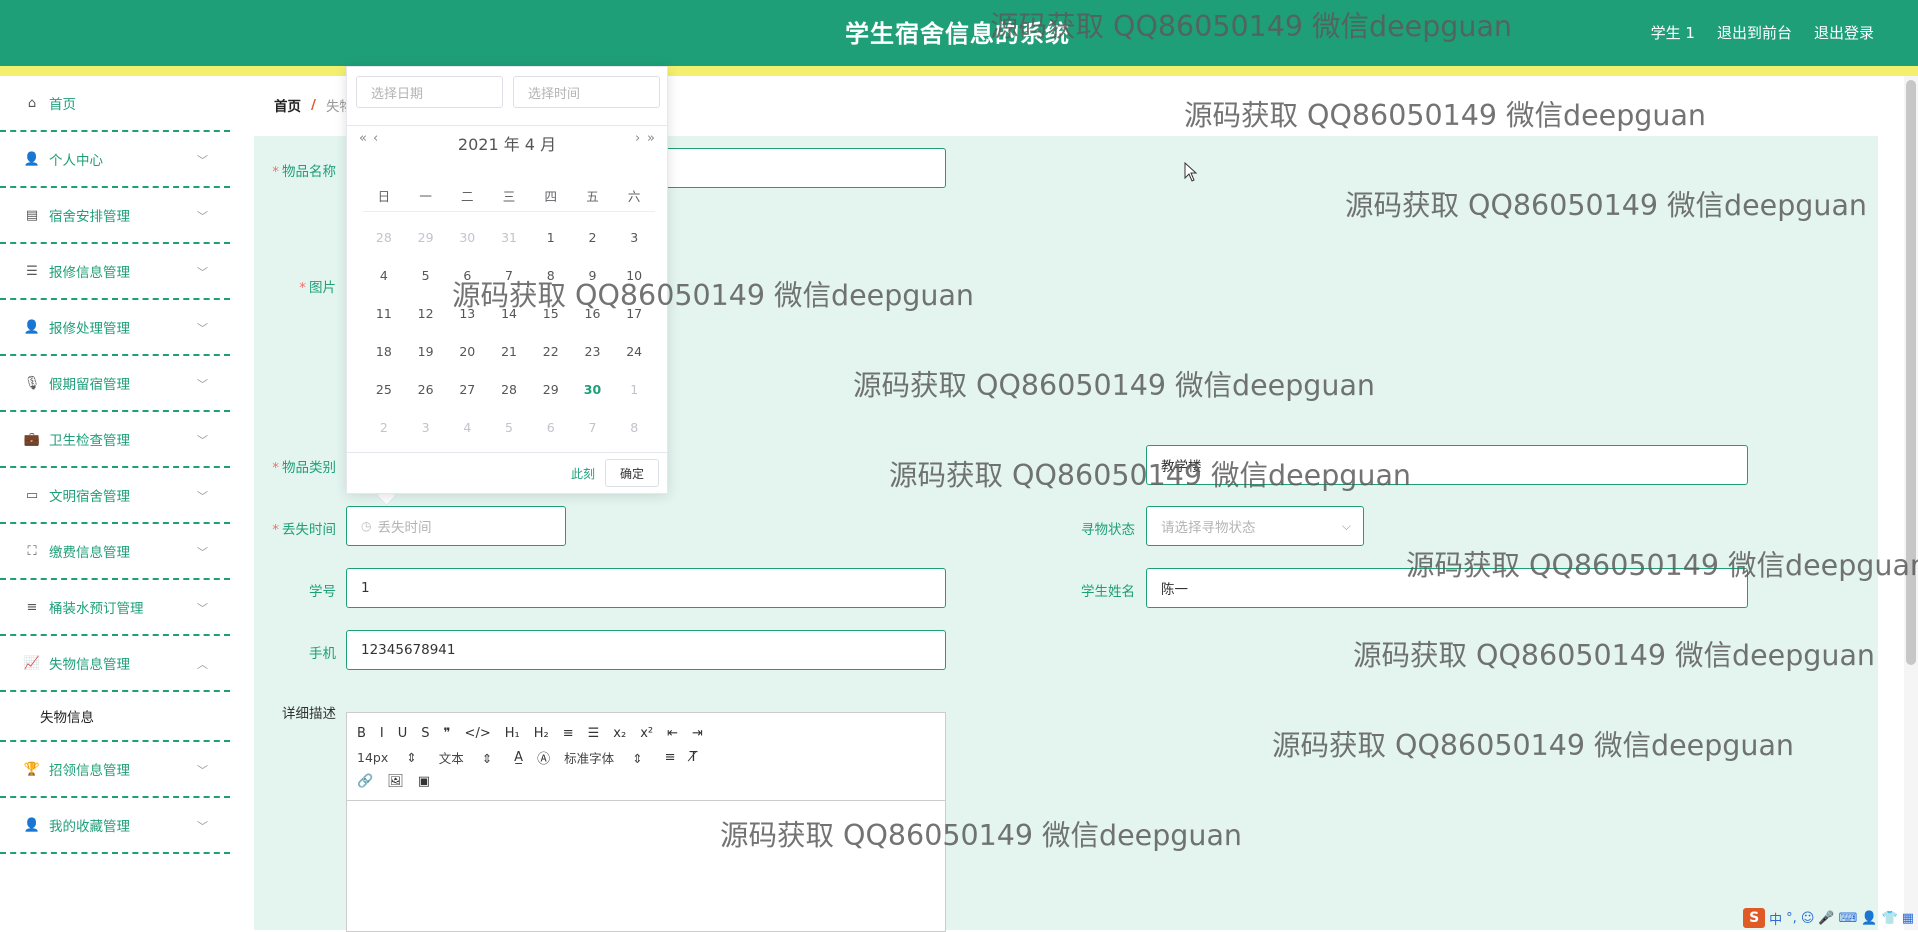 The width and height of the screenshot is (1918, 932). Describe the element at coordinates (586, 92) in the screenshot. I see `picker-time-input: 选择时间` at that location.